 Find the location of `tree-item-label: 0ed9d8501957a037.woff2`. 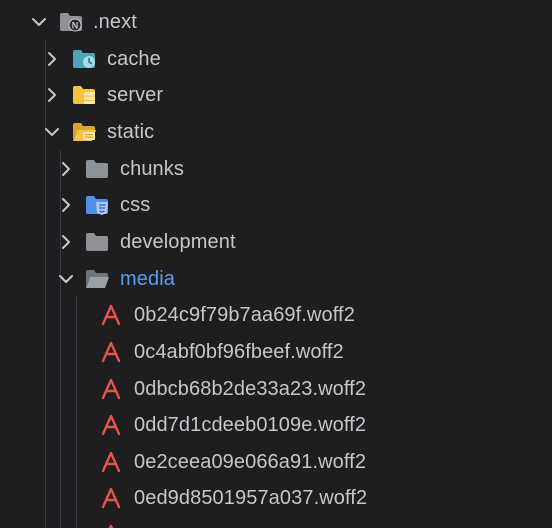

tree-item-label: 0ed9d8501957a037.woff2 is located at coordinates (251, 498).